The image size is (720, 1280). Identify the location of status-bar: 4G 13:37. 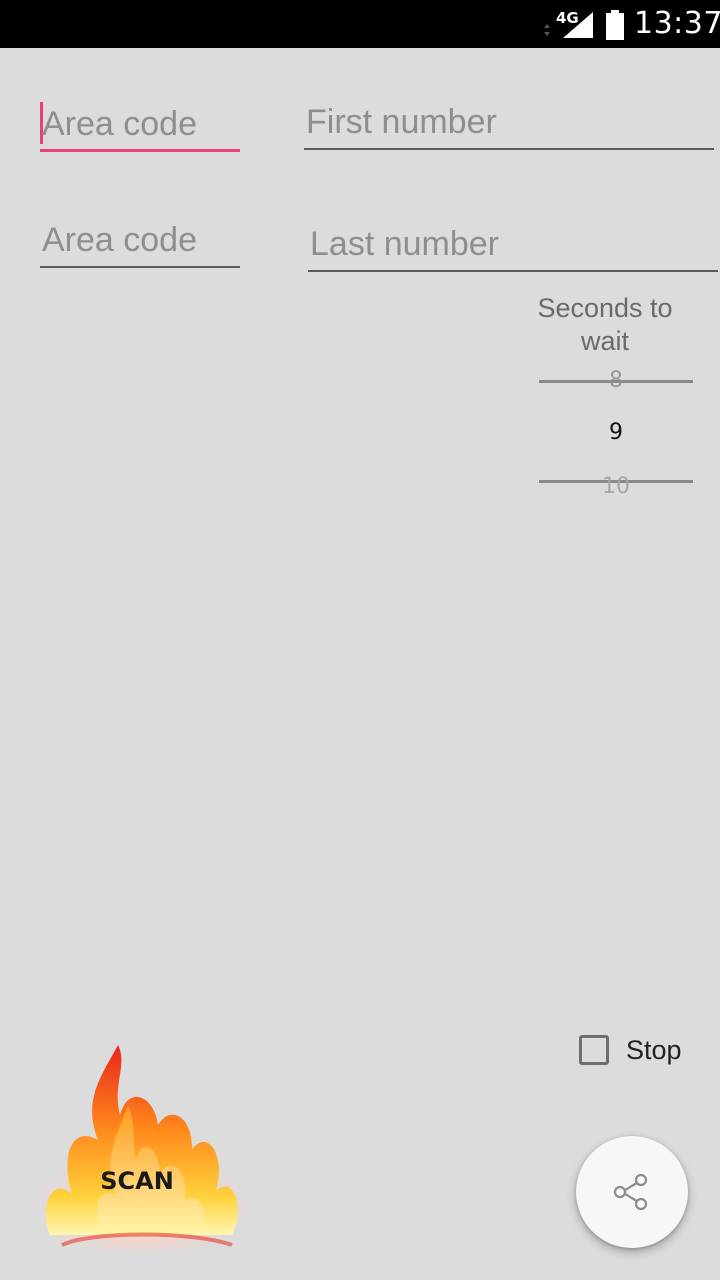
(360, 24).